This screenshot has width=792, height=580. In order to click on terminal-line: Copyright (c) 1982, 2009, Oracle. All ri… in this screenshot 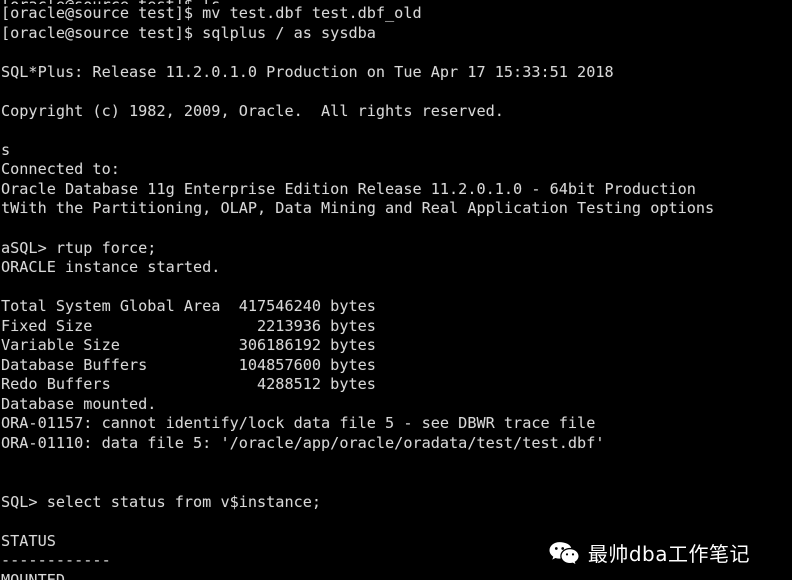, I will do `click(252, 110)`.